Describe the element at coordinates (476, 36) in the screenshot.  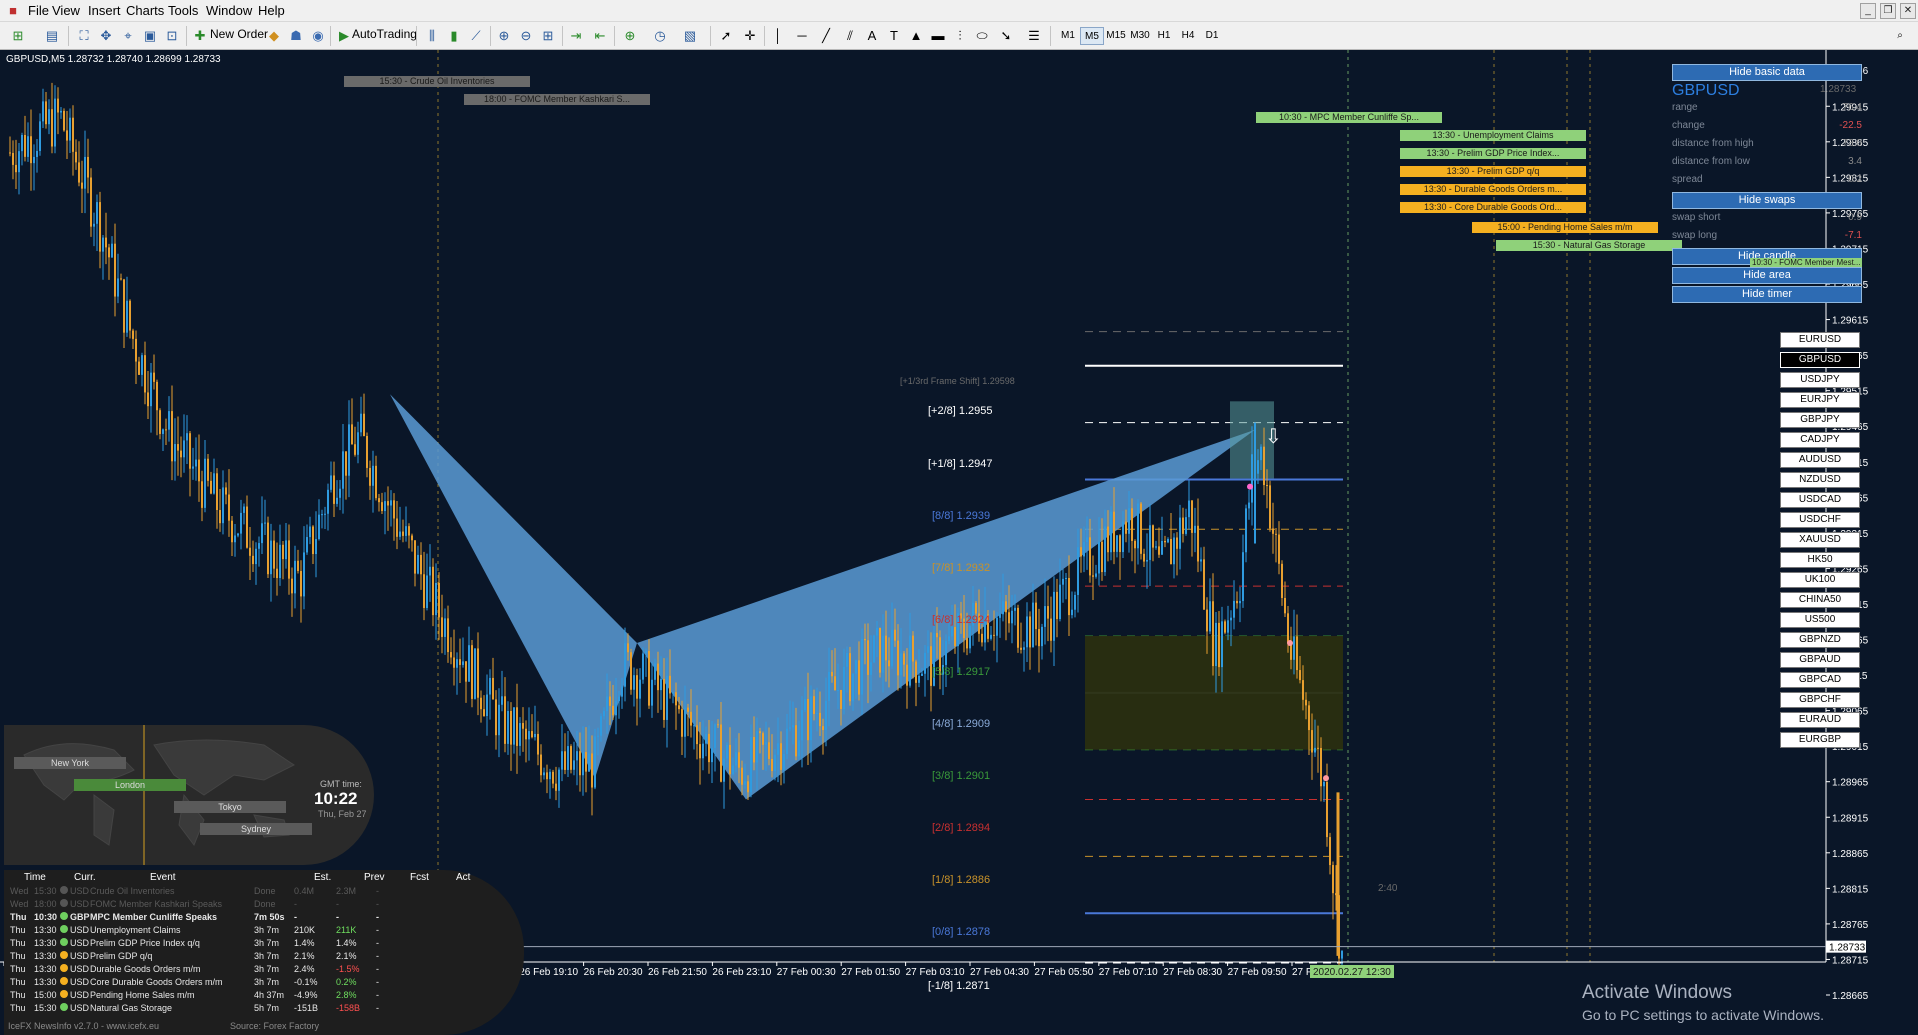
I see `line-chart-icon: ⟋` at that location.